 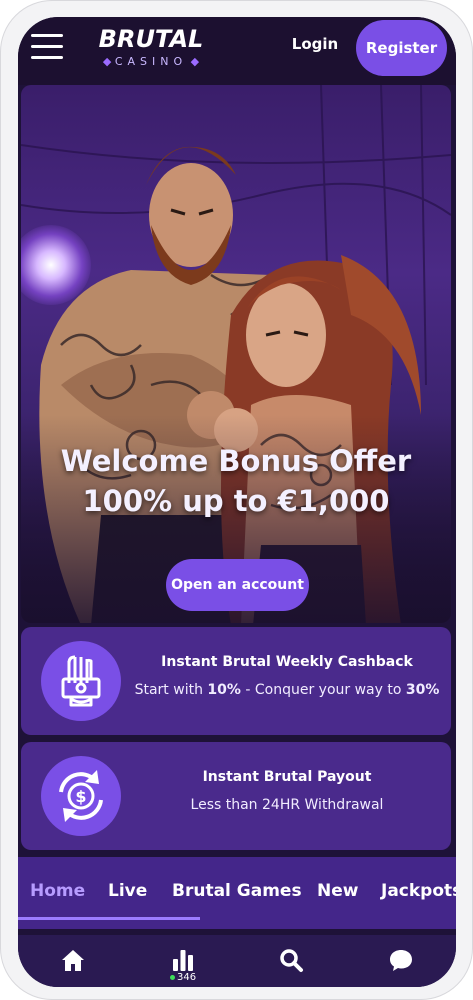 I want to click on hero-title-line-1: Welcome Bonus Offer, so click(x=236, y=461).